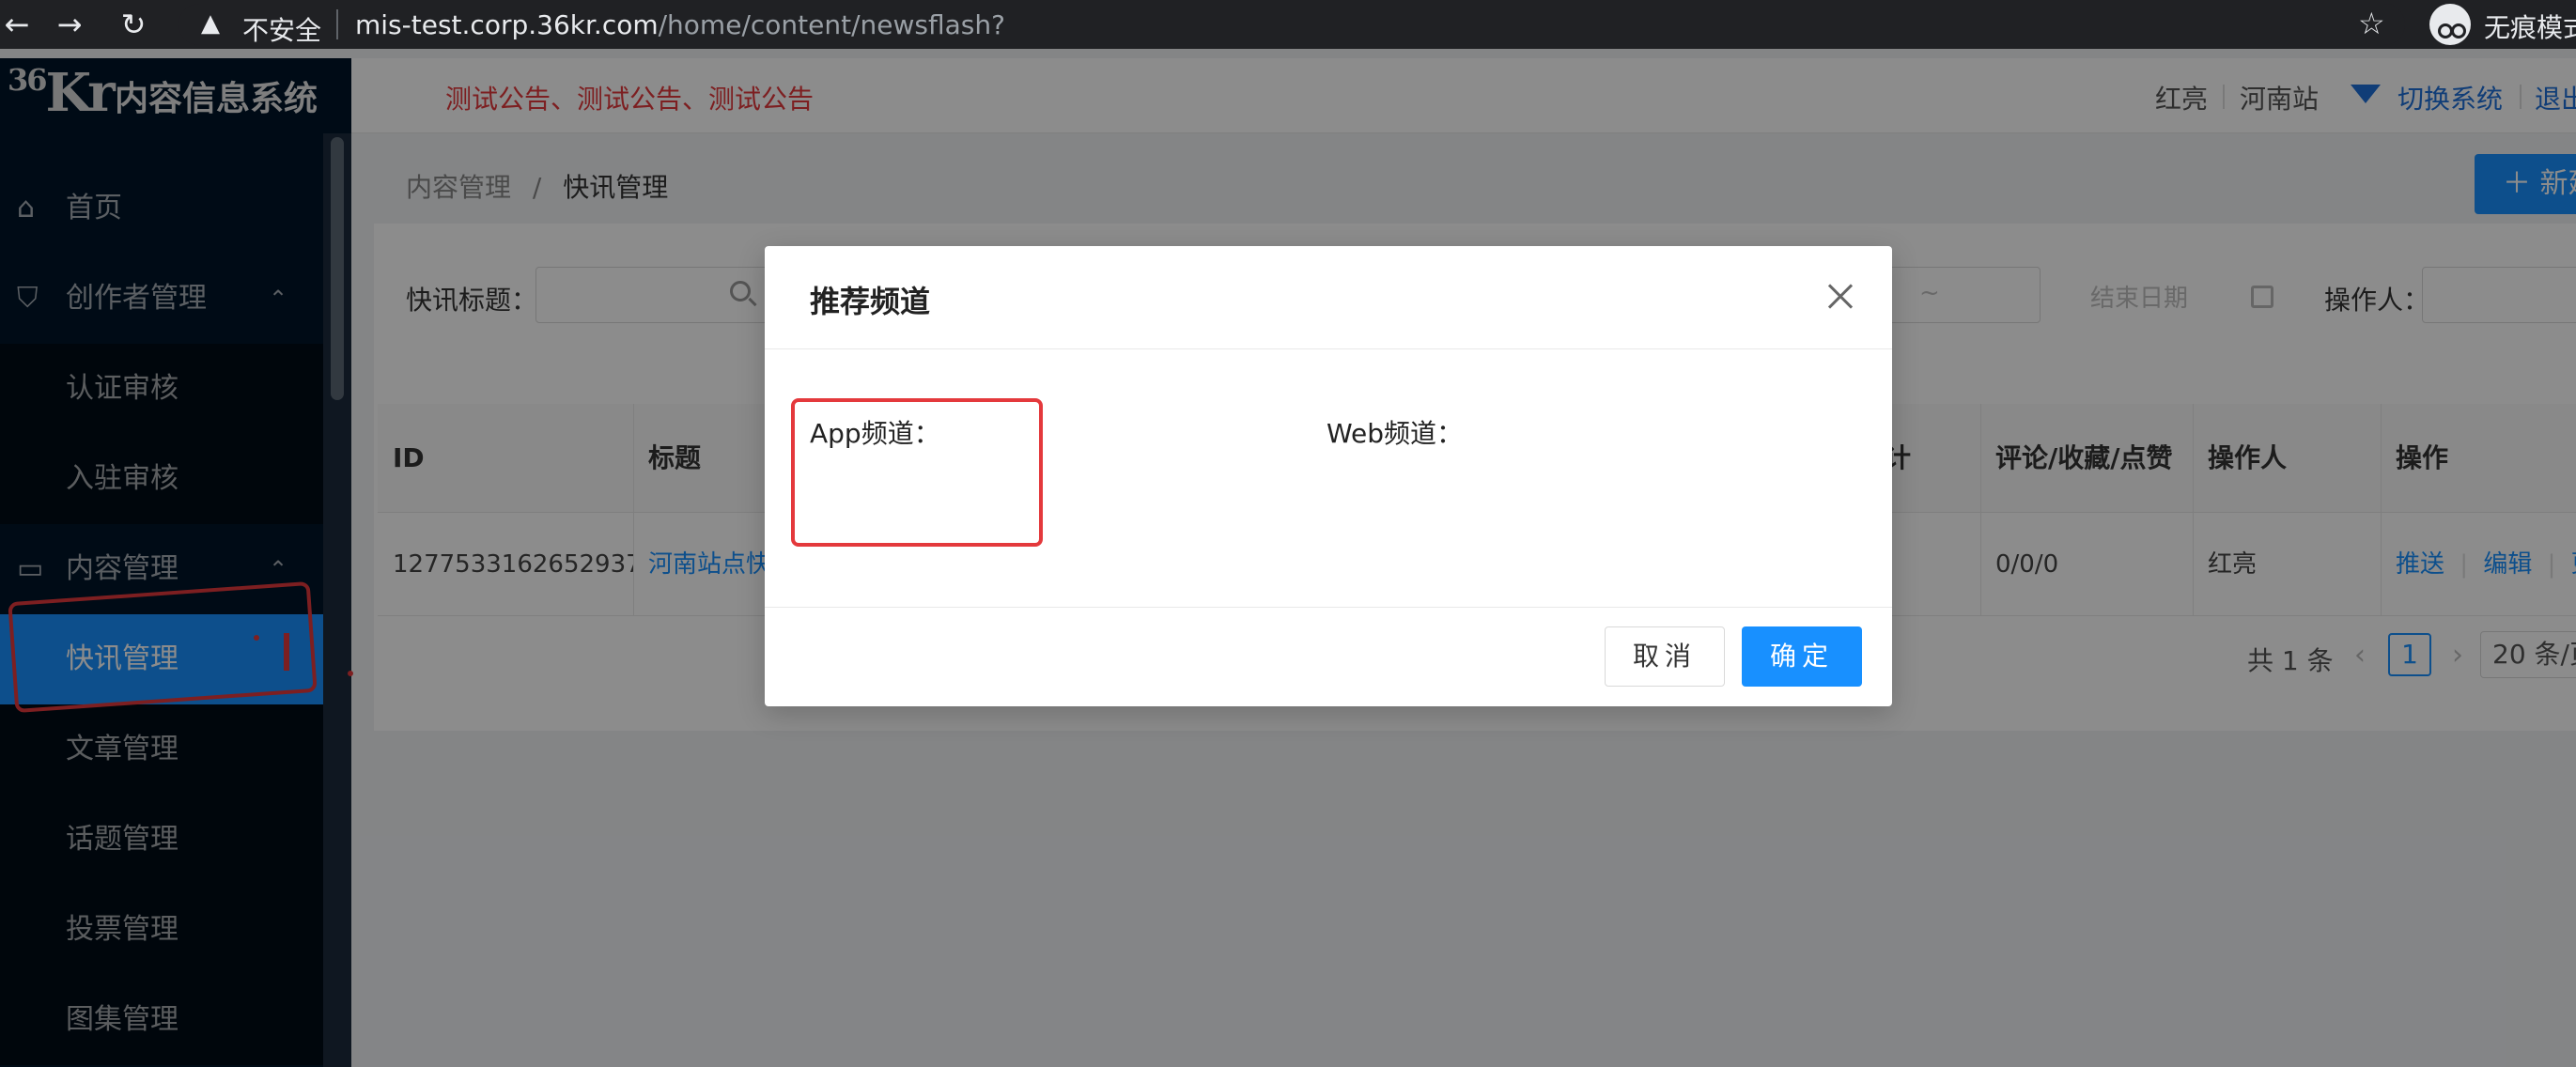 The width and height of the screenshot is (2576, 1067). I want to click on bookmark-star-icon: ☆, so click(2372, 24).